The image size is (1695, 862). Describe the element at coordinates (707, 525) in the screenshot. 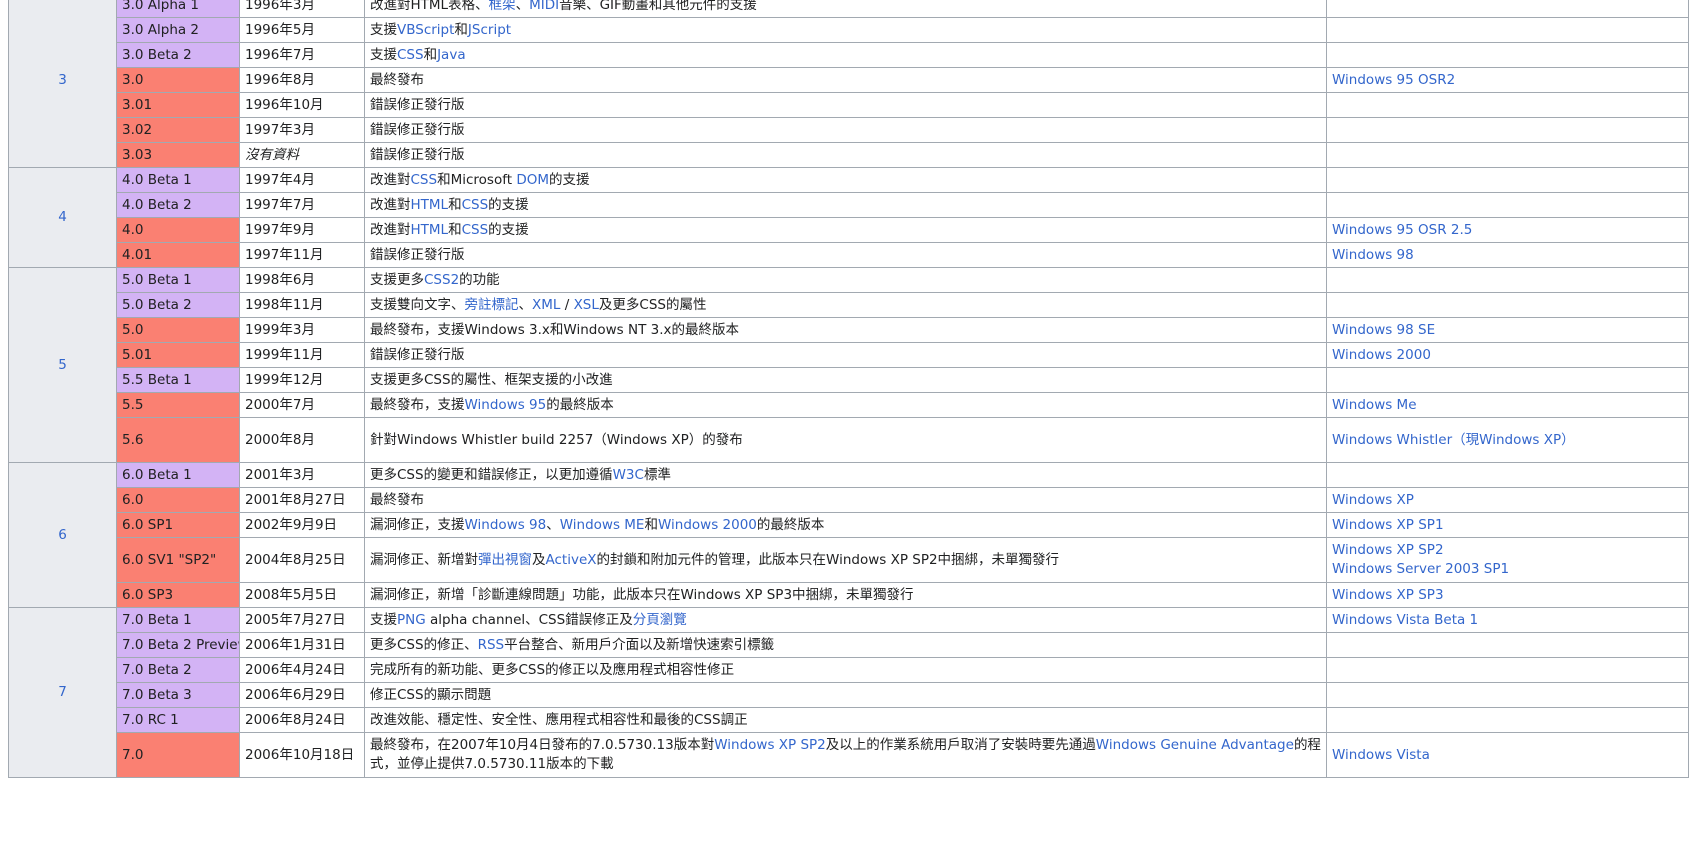

I see `description-link: Windows 2000` at that location.